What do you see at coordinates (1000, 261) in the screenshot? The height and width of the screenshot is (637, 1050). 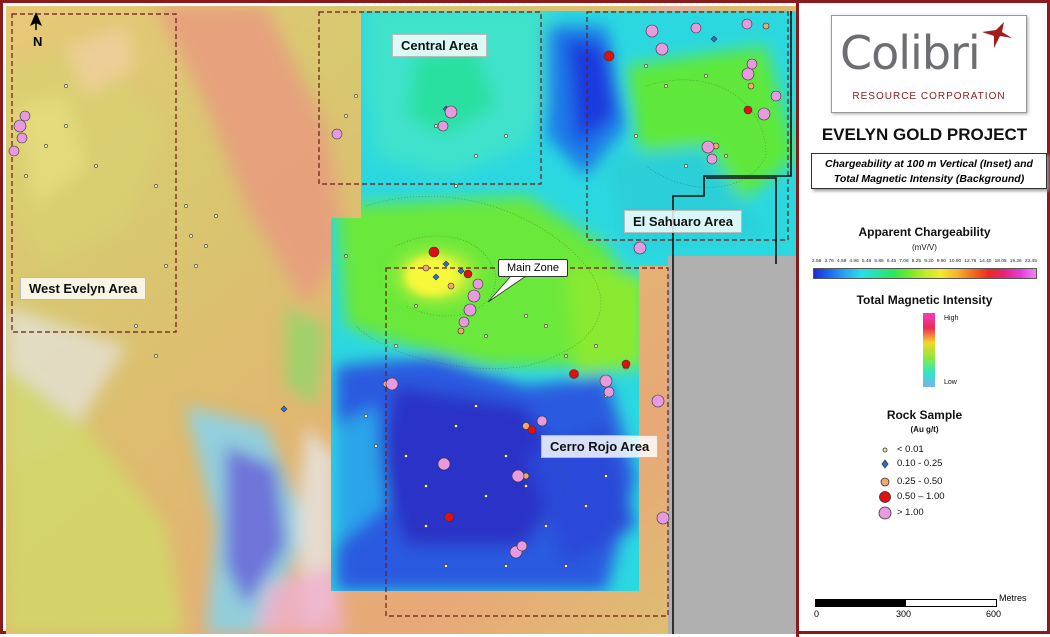 I see `chargeability-tick: 18.05` at bounding box center [1000, 261].